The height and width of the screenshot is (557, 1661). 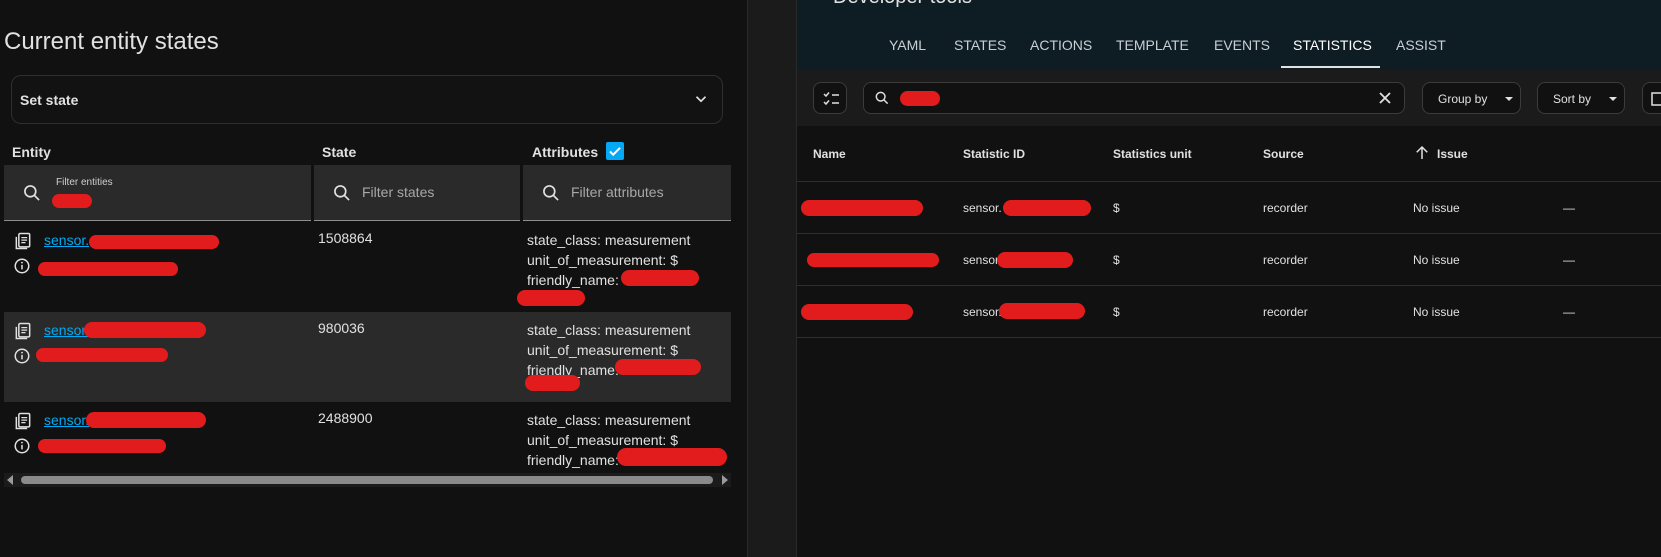 What do you see at coordinates (701, 99) in the screenshot?
I see `chevron-down-icon` at bounding box center [701, 99].